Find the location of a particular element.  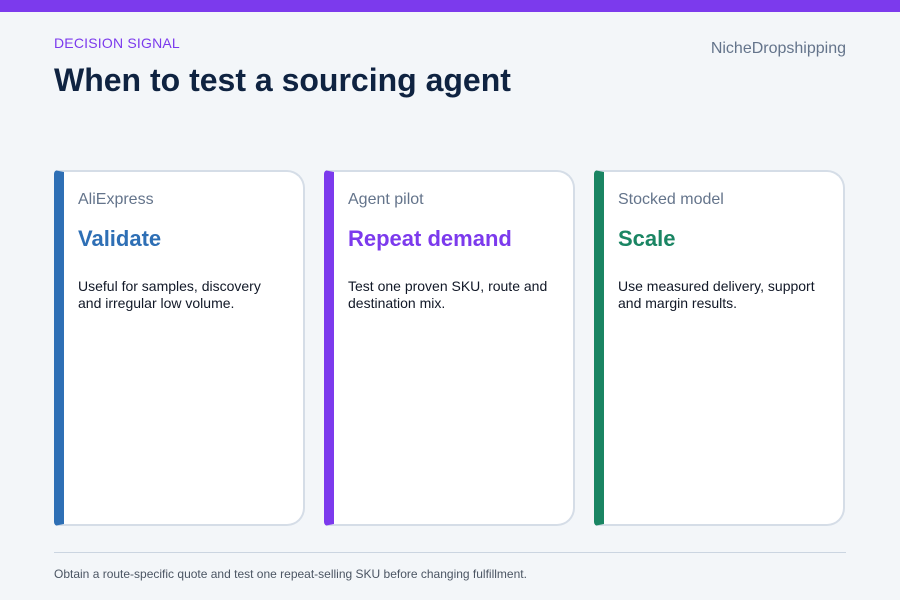

card-label: Stocked model is located at coordinates (671, 199).